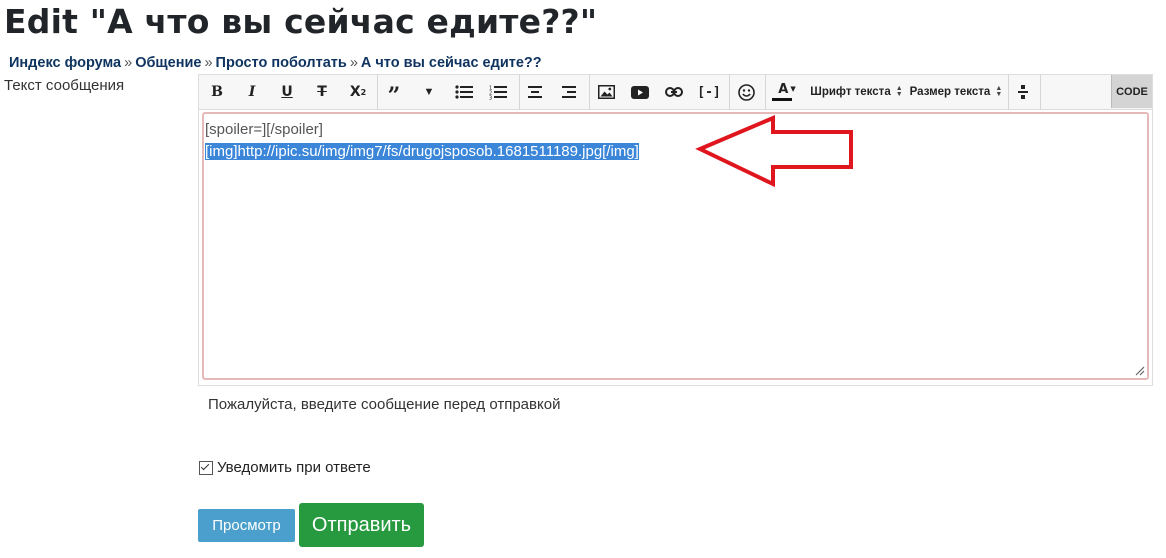  What do you see at coordinates (535, 92) in the screenshot?
I see `align-center-icon` at bounding box center [535, 92].